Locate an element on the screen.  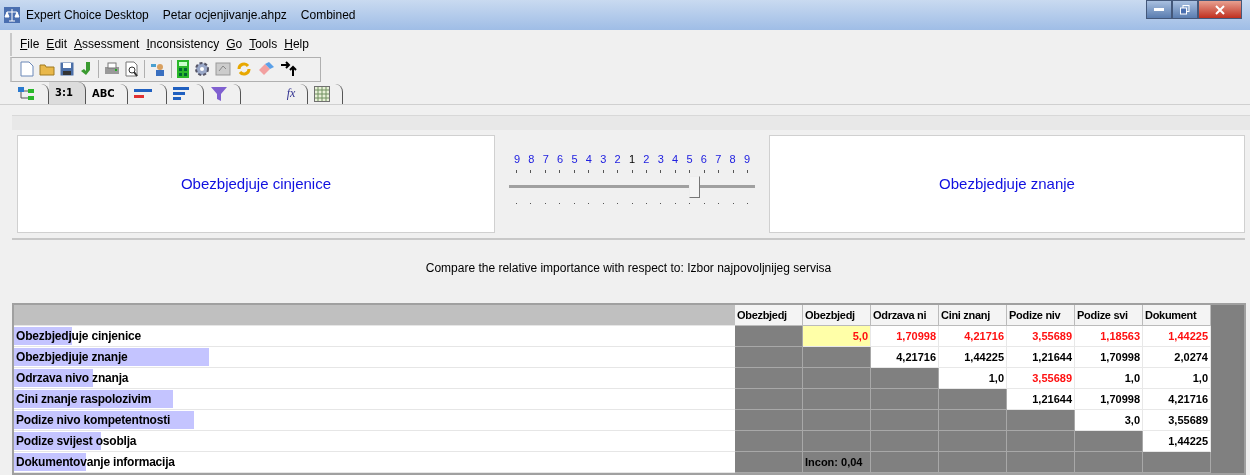
row-label: Podize nivo kompetentnosti is located at coordinates (92, 420).